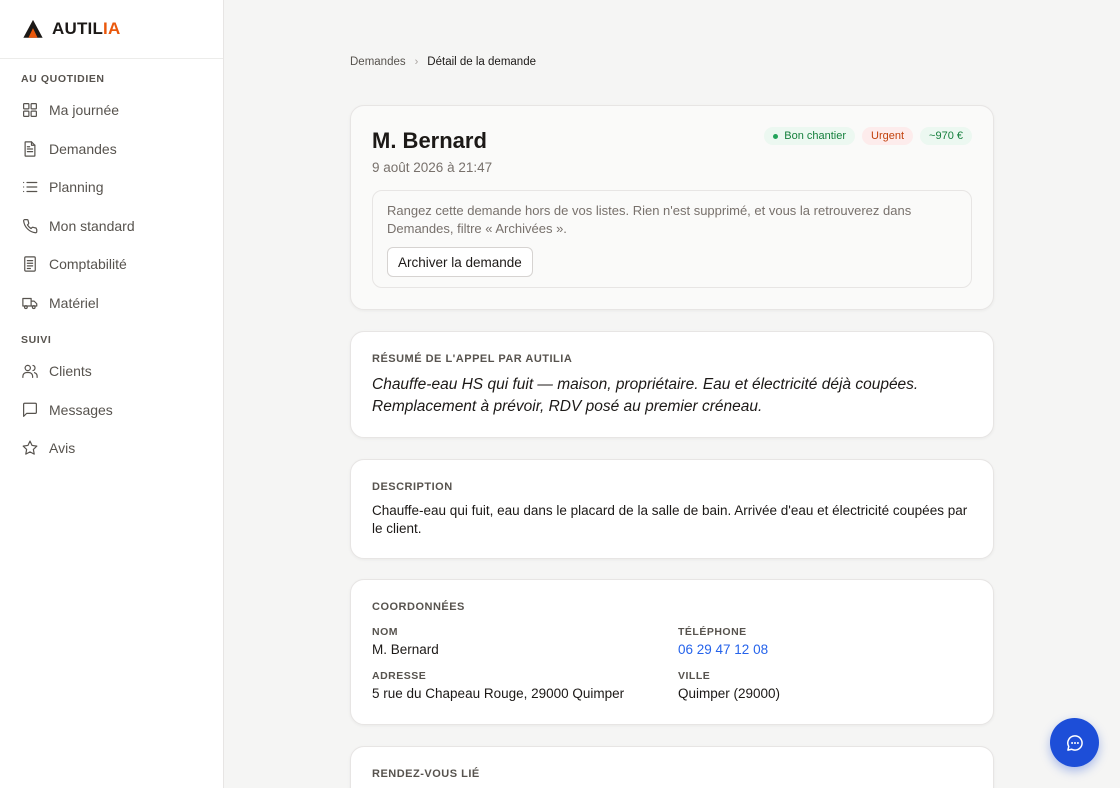 This screenshot has height=788, width=1120. I want to click on field-label: Adresse, so click(399, 676).